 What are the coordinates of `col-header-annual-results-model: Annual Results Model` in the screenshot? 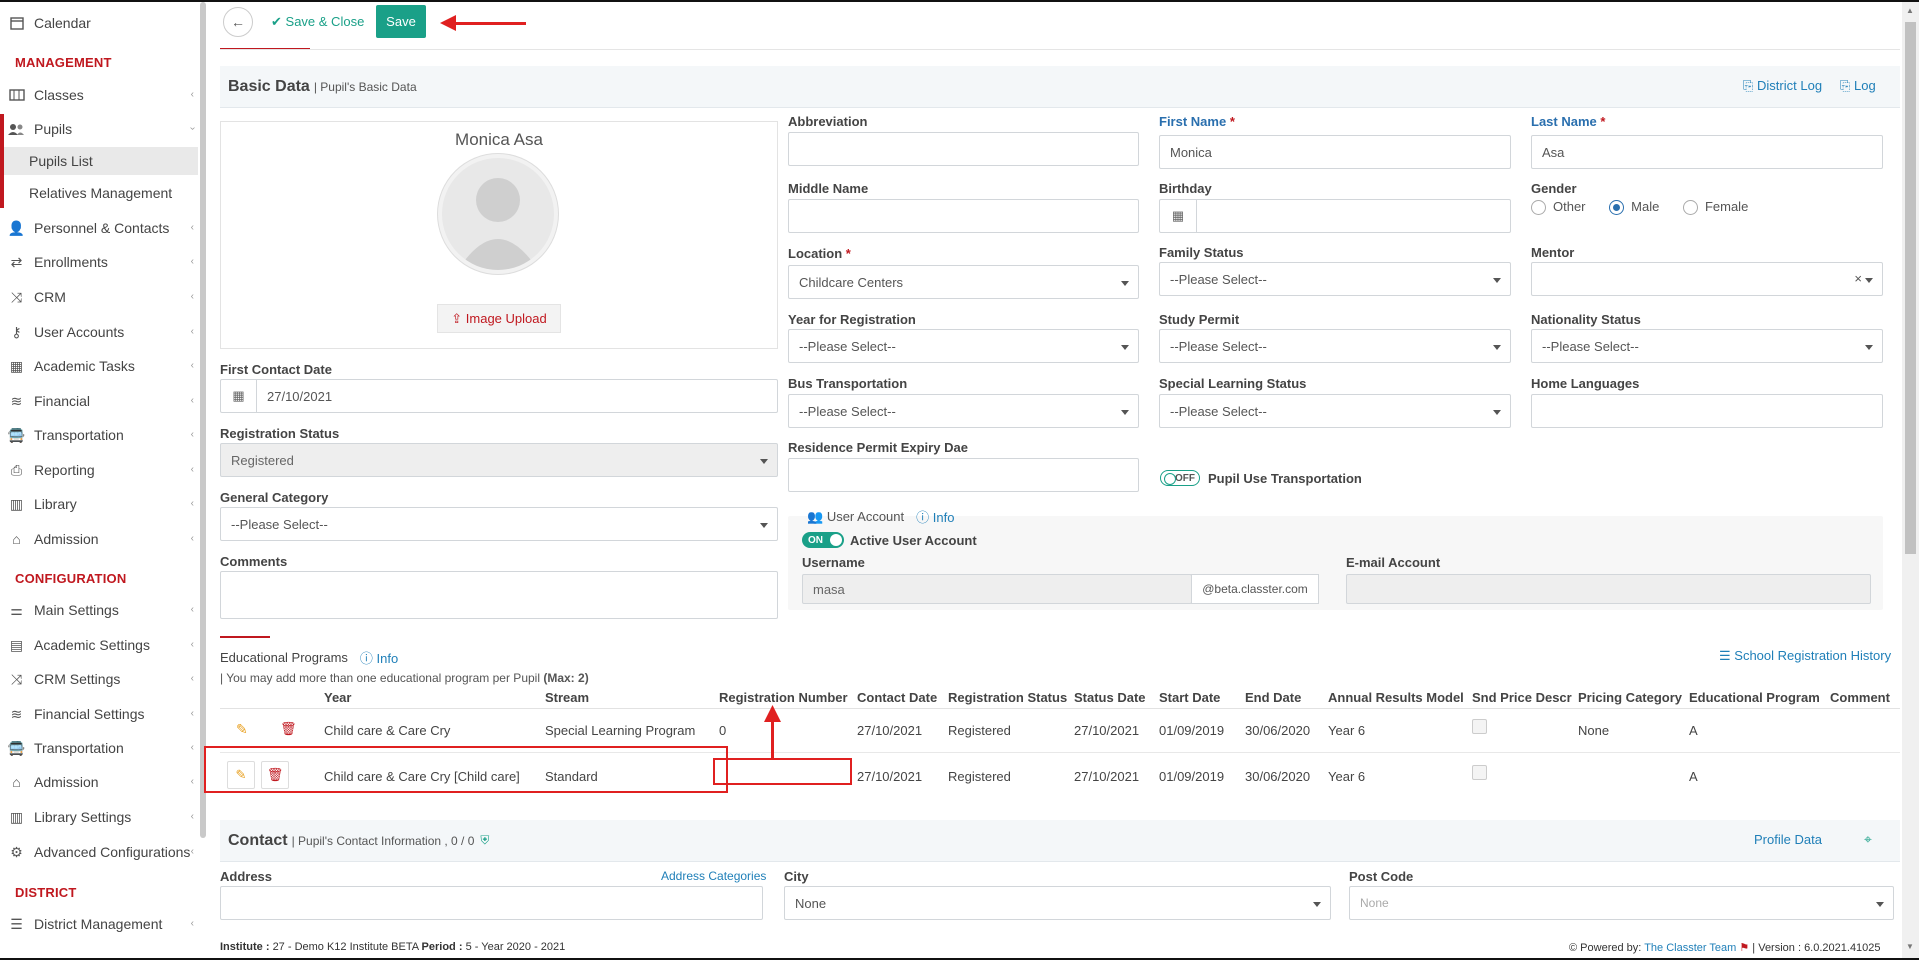 It's located at (1396, 697).